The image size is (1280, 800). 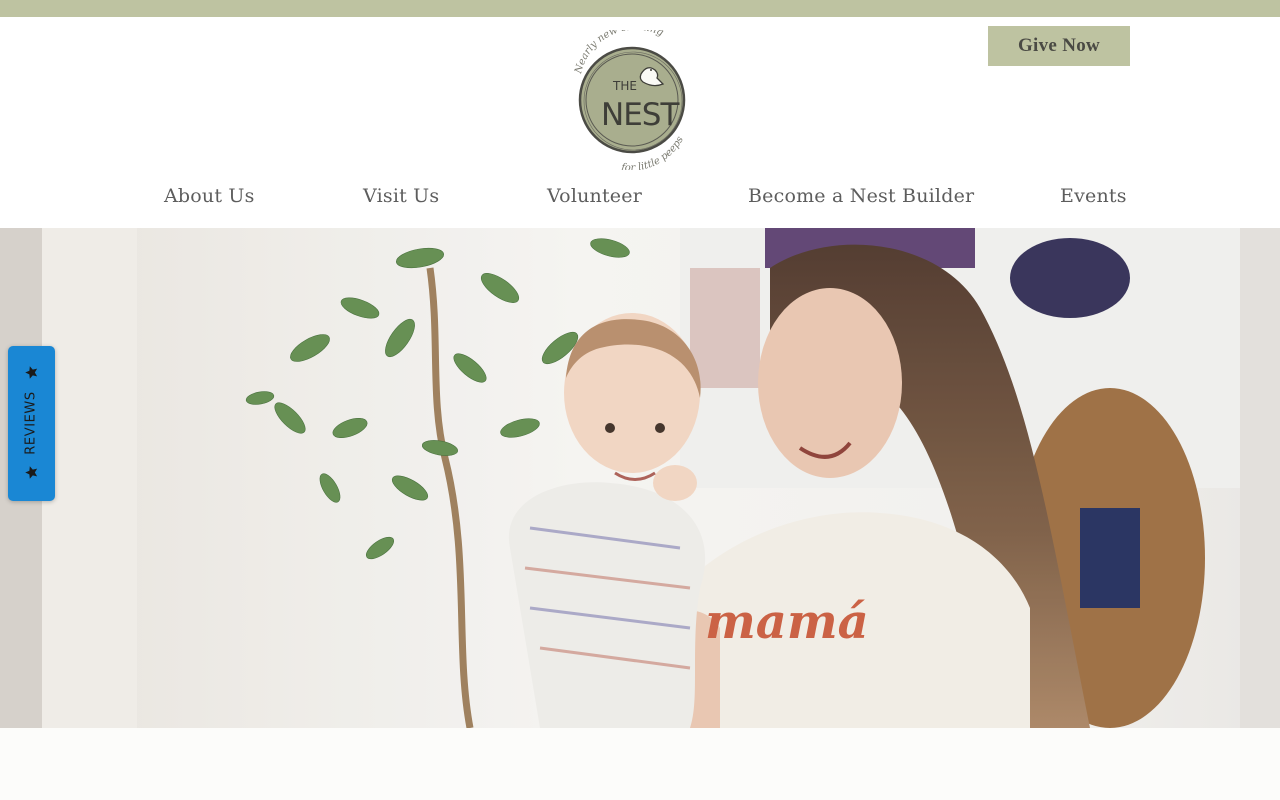 I want to click on reviews-tab: REVIEWS, so click(x=31, y=423).